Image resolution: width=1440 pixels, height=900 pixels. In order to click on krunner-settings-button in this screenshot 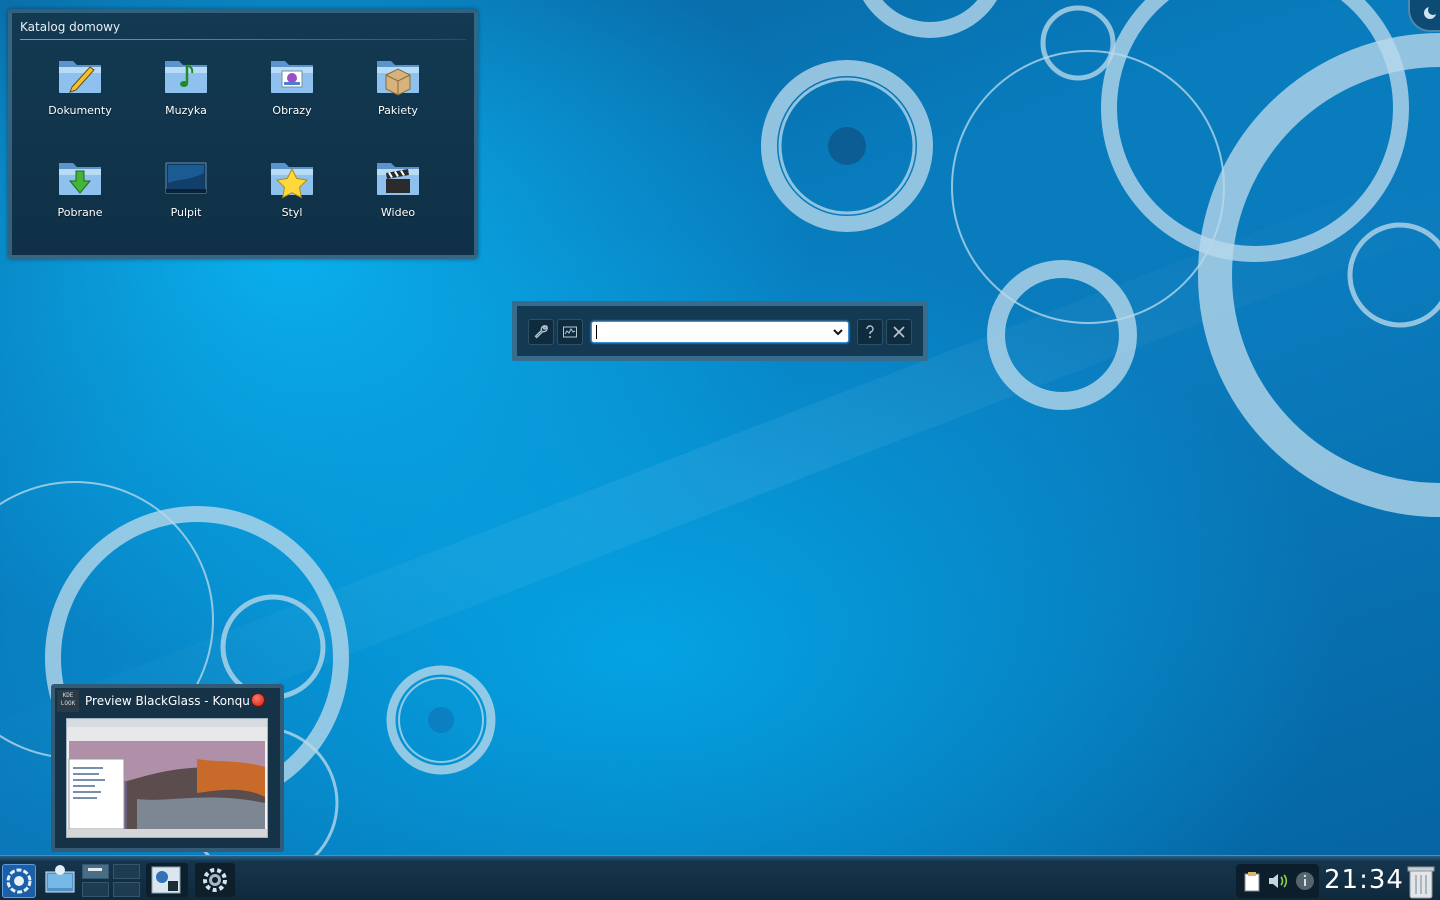, I will do `click(541, 332)`.